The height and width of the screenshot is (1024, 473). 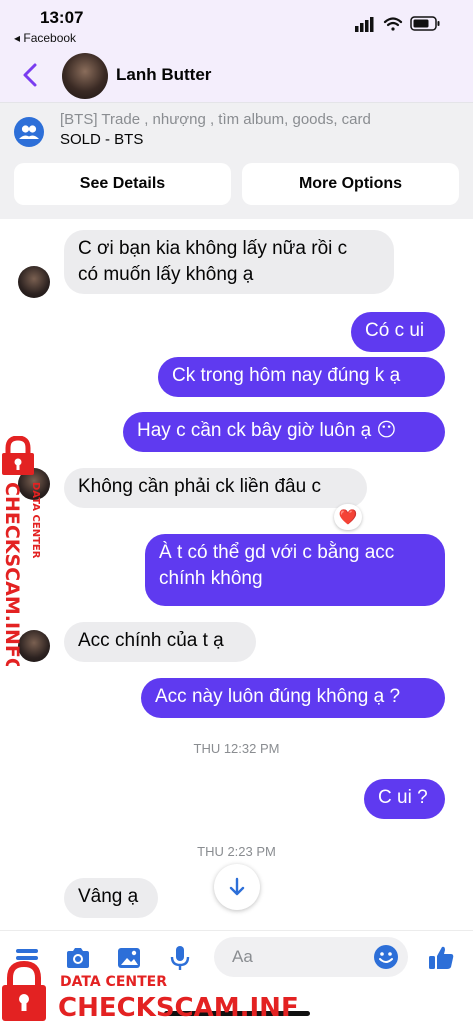 What do you see at coordinates (236, 851) in the screenshot?
I see `timestamp: THU 2:23 PM` at bounding box center [236, 851].